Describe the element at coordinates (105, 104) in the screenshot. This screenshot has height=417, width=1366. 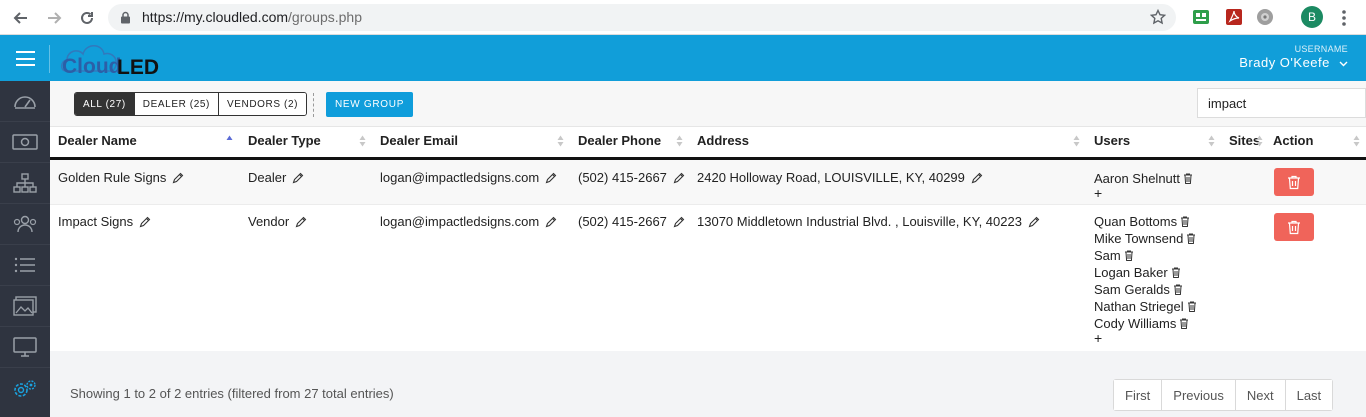
I see `filter-all-button: ALL (27)` at that location.